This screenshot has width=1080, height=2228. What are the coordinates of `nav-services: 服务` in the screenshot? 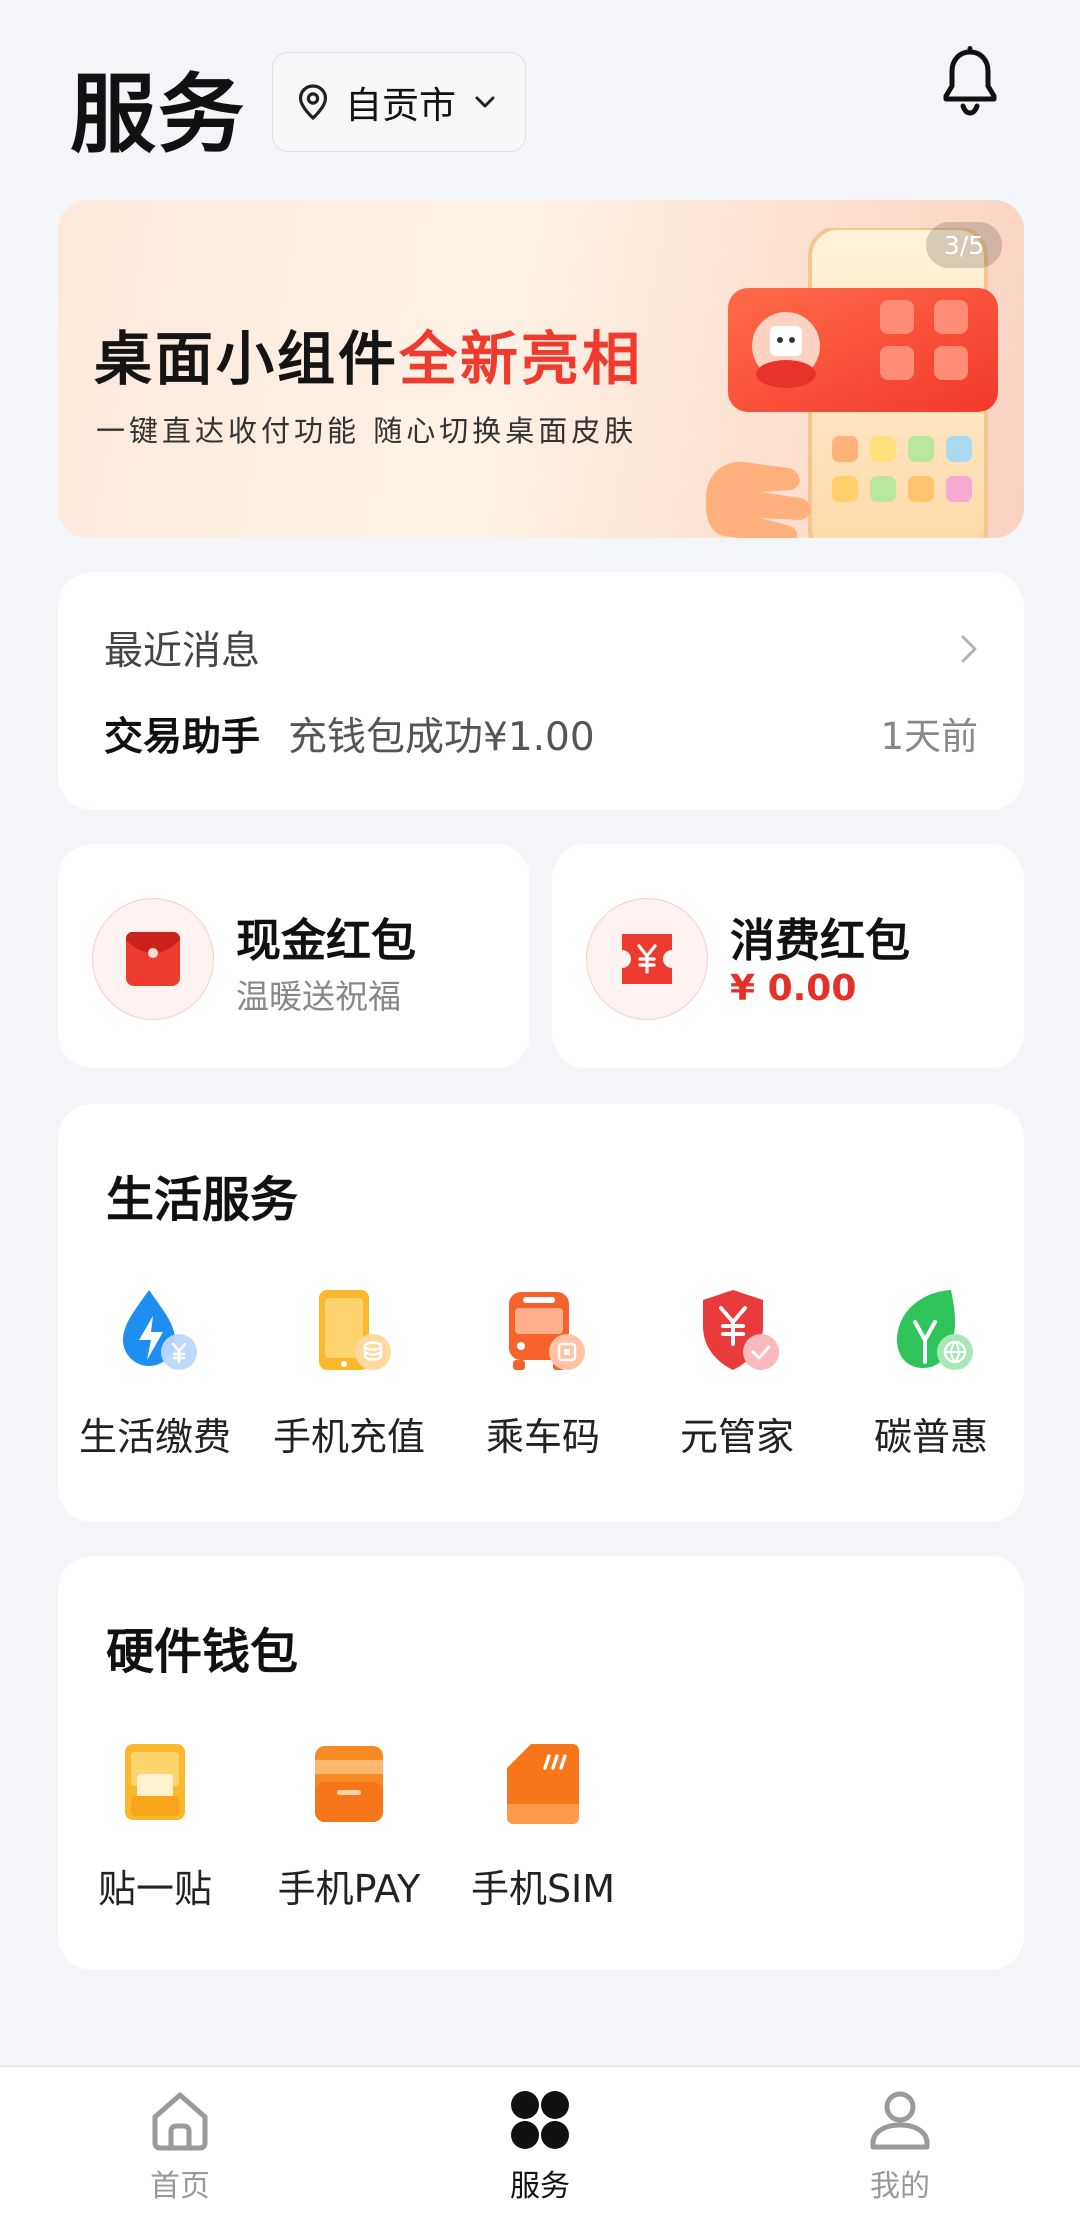 It's located at (540, 2146).